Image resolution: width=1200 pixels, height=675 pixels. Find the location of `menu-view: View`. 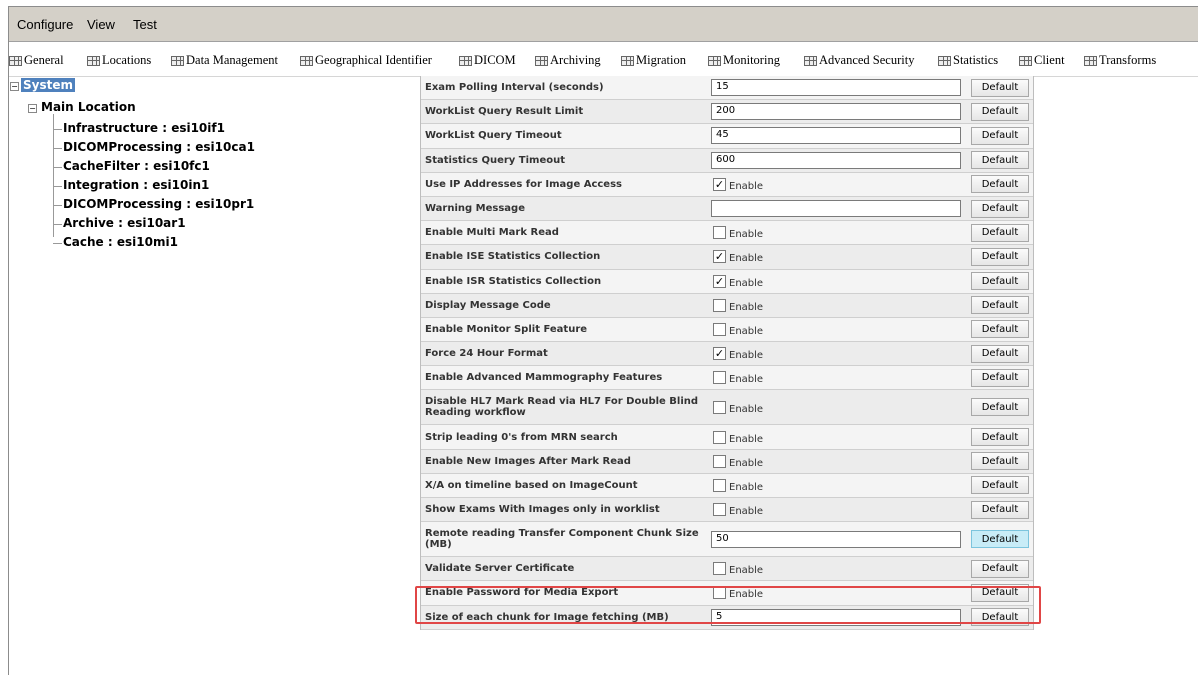

menu-view: View is located at coordinates (101, 24).